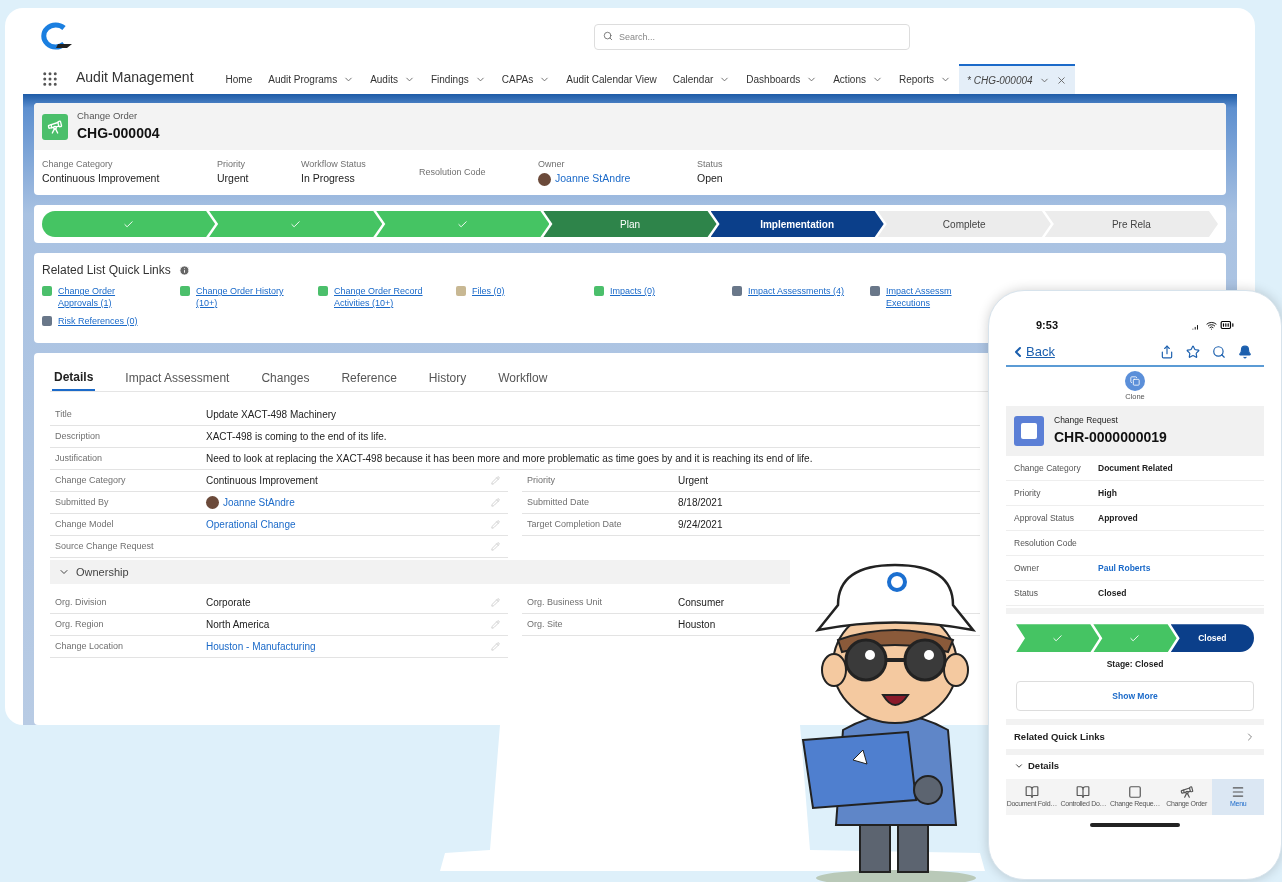 This screenshot has width=1282, height=882. Describe the element at coordinates (782, 79) in the screenshot. I see `nav-tab: Dashboards` at that location.